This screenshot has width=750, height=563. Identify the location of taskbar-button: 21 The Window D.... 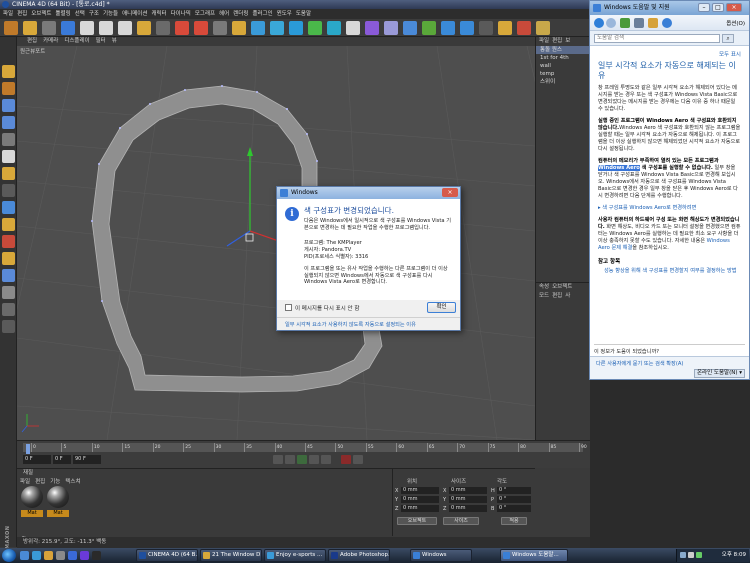
(231, 555).